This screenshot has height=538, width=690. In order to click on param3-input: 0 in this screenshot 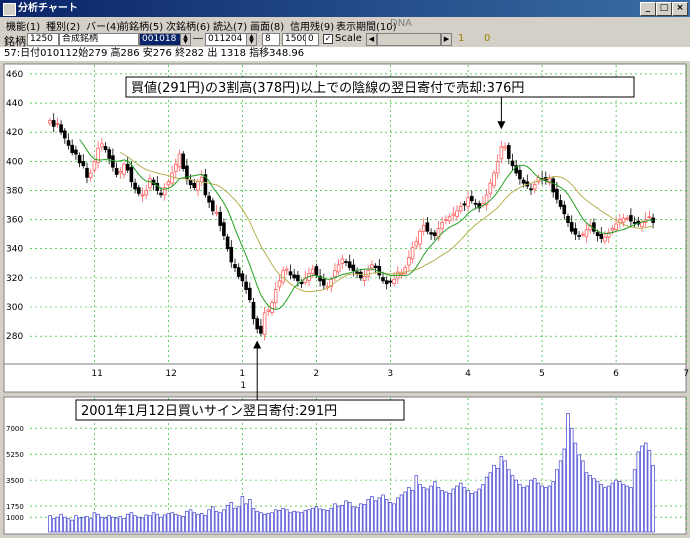, I will do `click(312, 39)`.